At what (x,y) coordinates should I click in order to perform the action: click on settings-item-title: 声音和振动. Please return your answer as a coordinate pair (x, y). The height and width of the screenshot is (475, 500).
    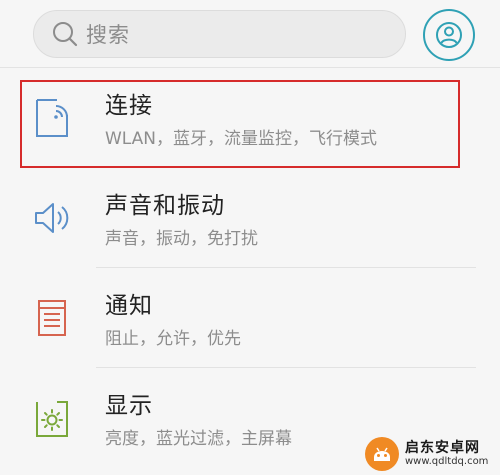
    Looking at the image, I should click on (165, 206).